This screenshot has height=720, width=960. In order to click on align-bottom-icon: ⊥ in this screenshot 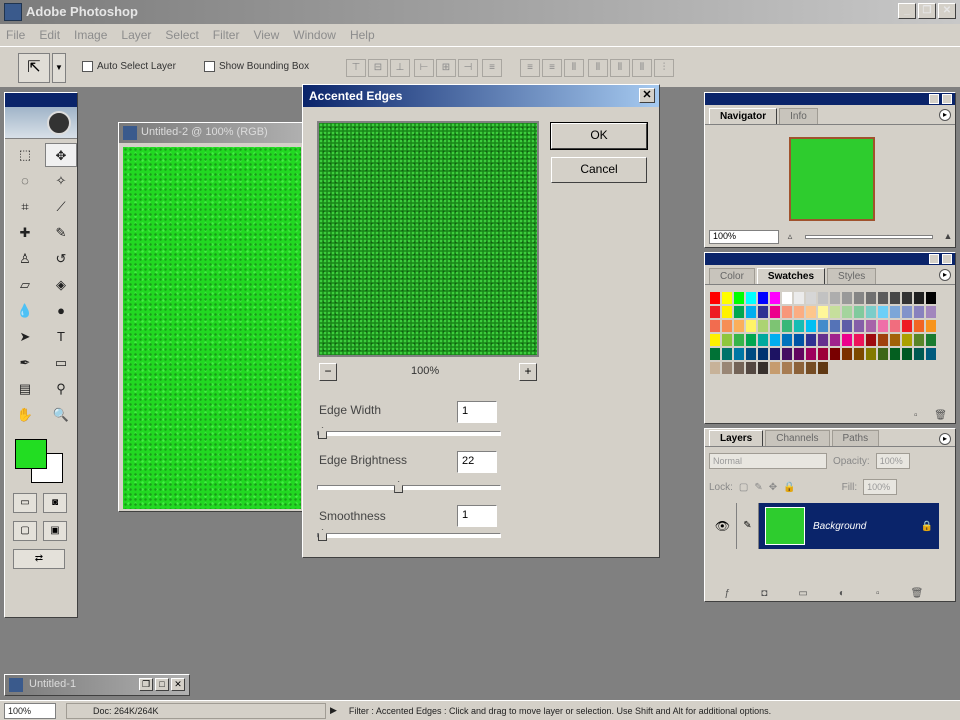, I will do `click(400, 68)`.